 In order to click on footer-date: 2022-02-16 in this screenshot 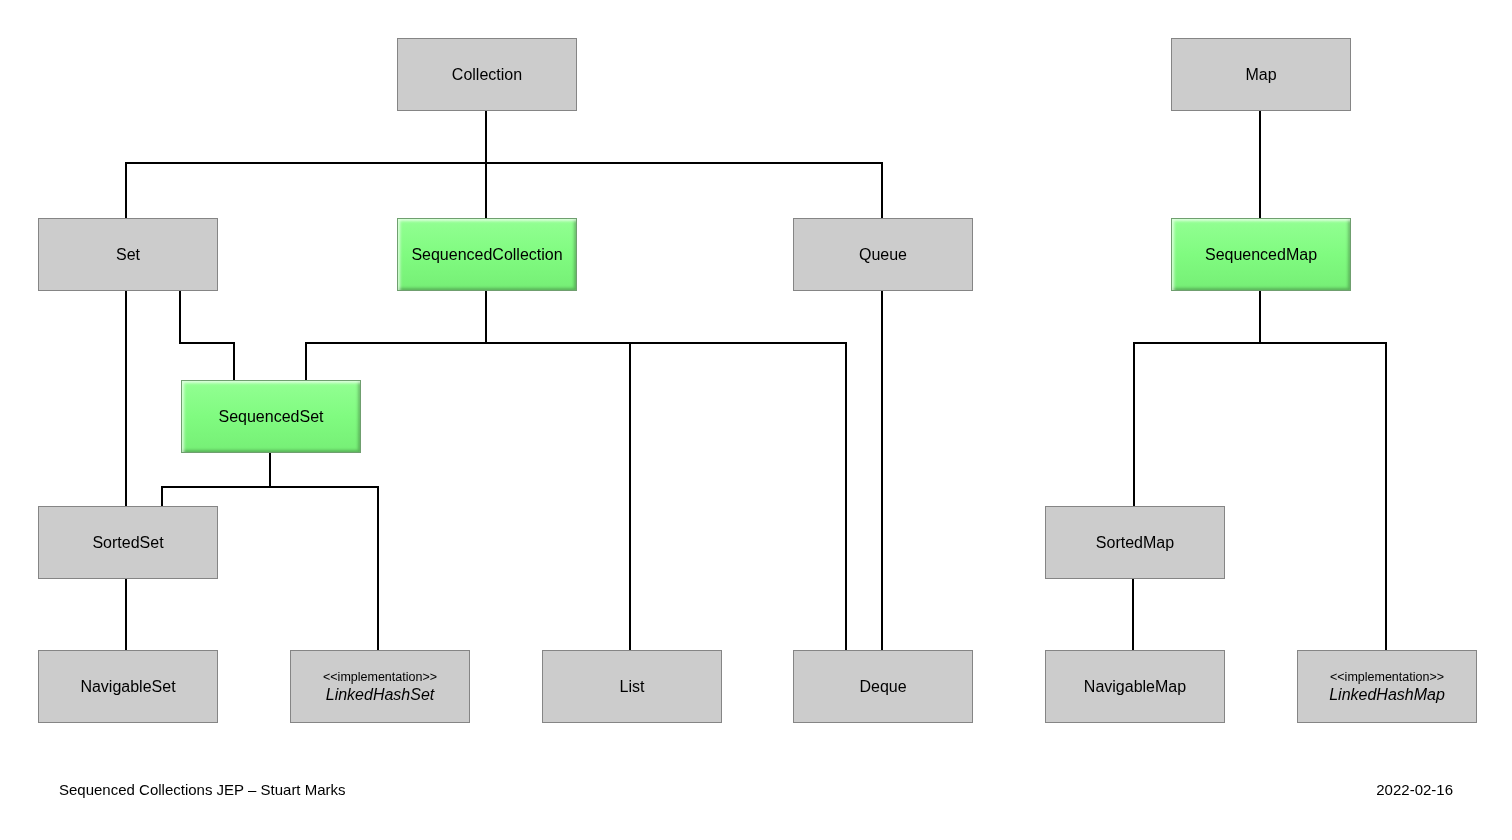, I will do `click(1414, 789)`.